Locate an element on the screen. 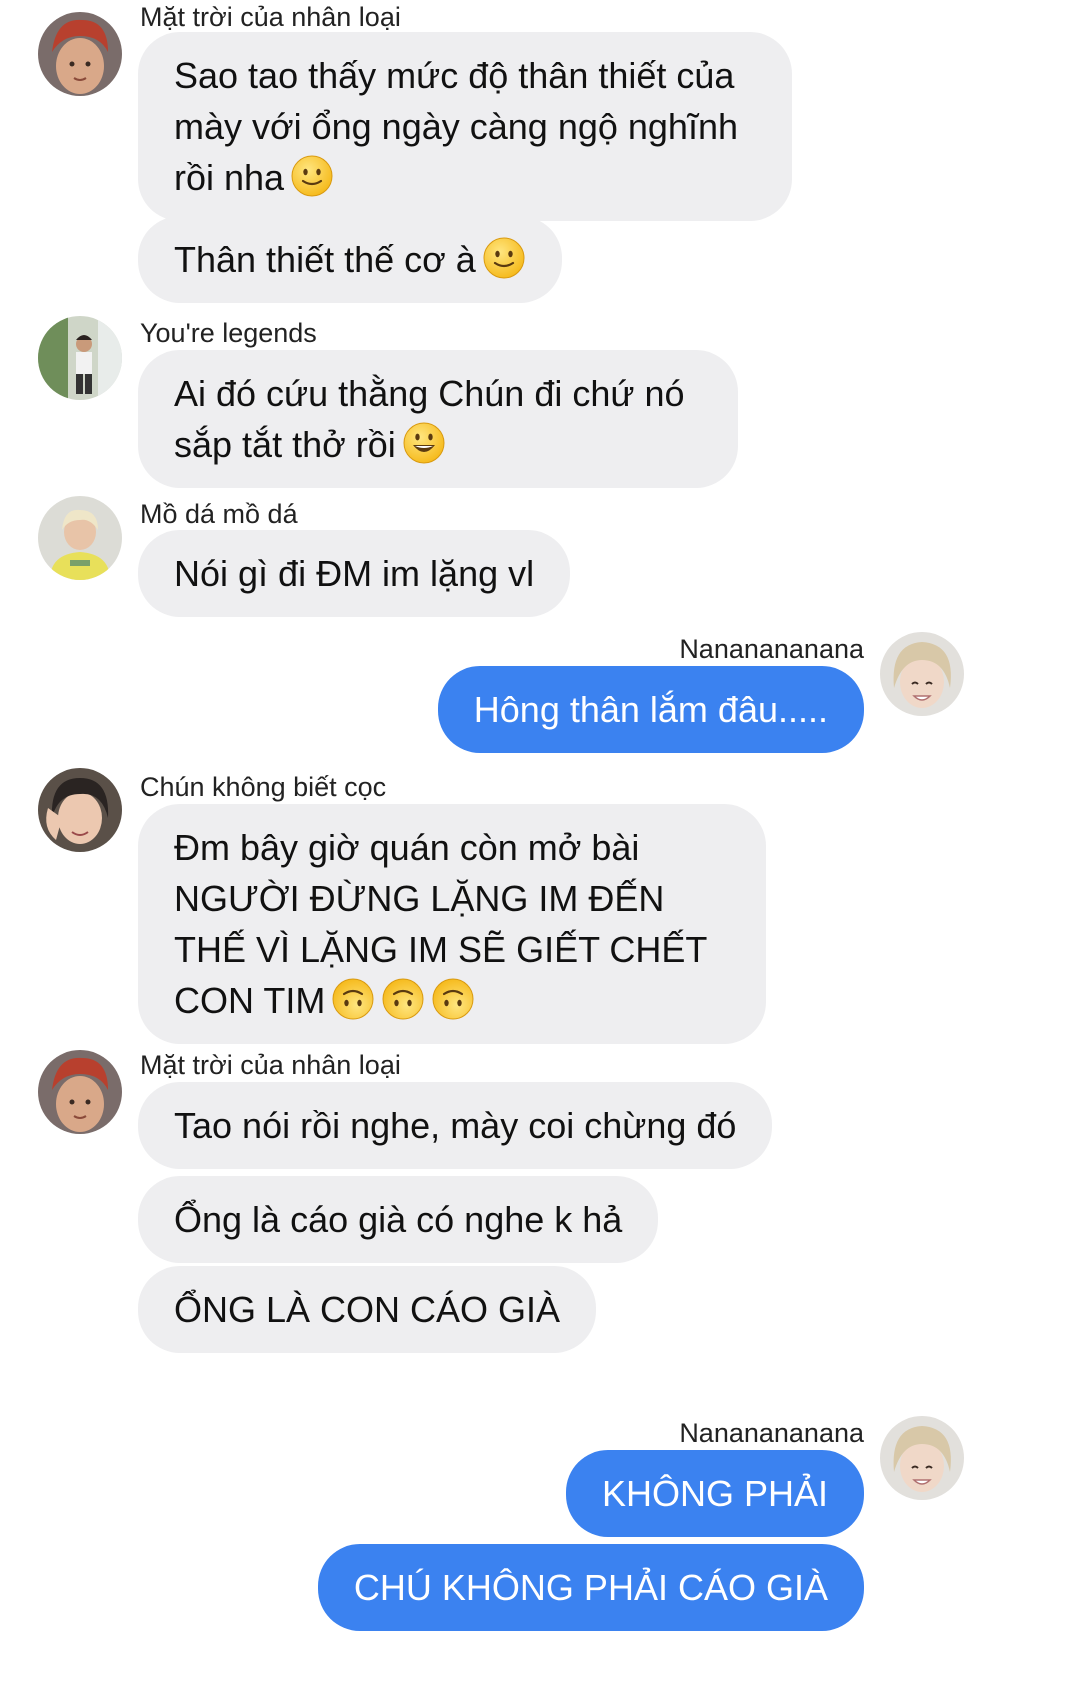  sender-name: Chún không biết cọc is located at coordinates (263, 787).